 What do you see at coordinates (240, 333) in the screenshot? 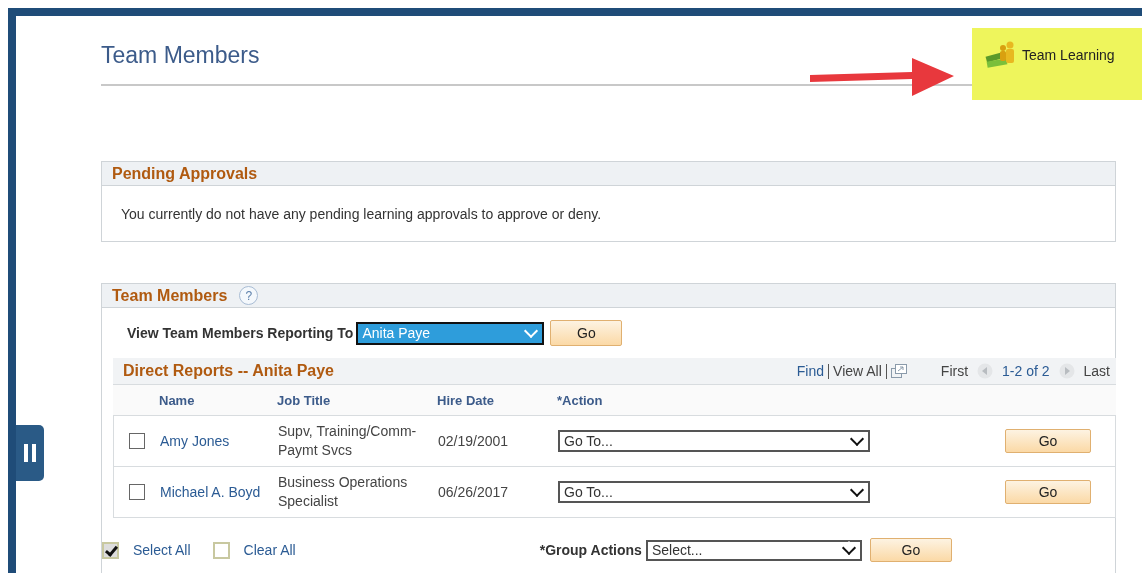
I see `reporting-label: View Team Members Reporting To` at bounding box center [240, 333].